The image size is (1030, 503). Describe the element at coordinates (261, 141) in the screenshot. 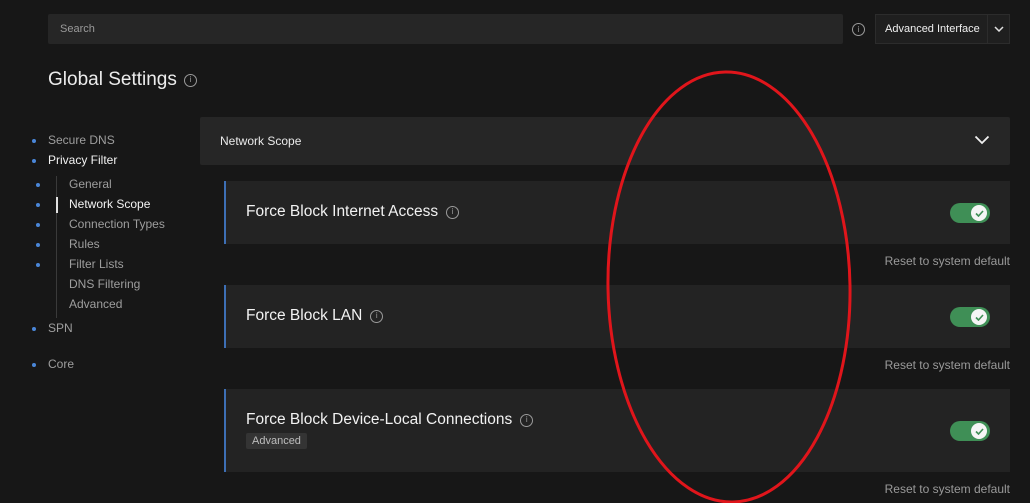

I see `section-title: Network Scope` at that location.